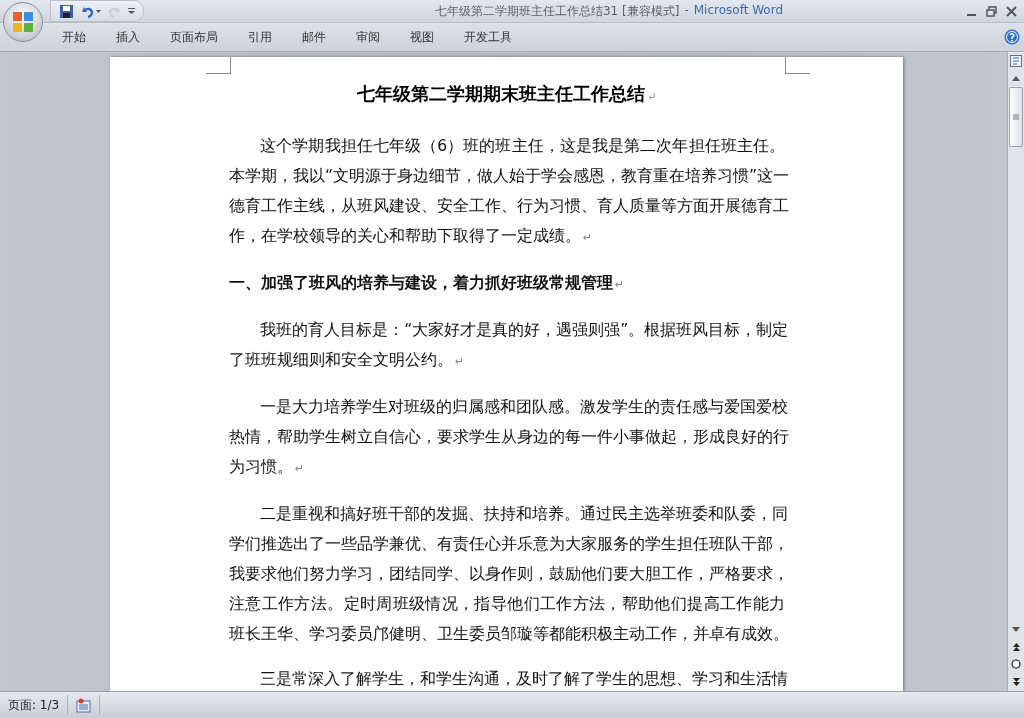  Describe the element at coordinates (1016, 117) in the screenshot. I see `scroll-thumb` at that location.